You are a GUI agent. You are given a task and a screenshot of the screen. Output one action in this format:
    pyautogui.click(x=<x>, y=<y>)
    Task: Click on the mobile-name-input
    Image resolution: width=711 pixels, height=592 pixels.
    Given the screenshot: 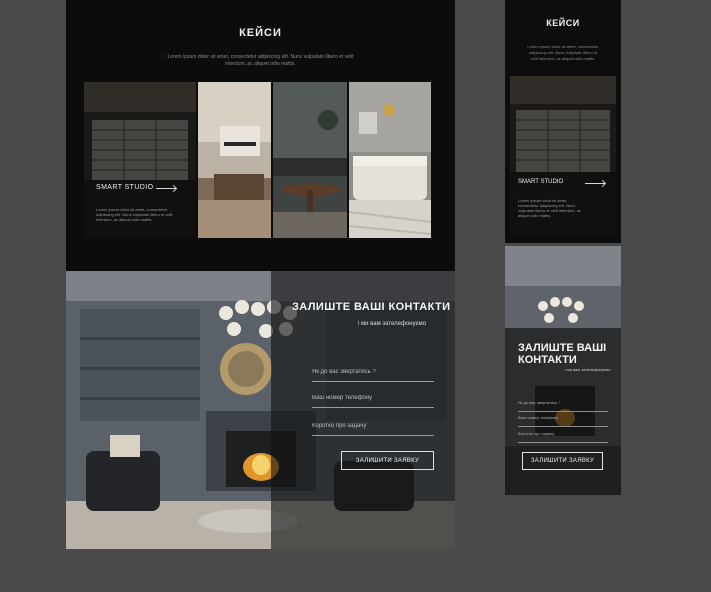 What is the action you would take?
    pyautogui.click(x=563, y=402)
    